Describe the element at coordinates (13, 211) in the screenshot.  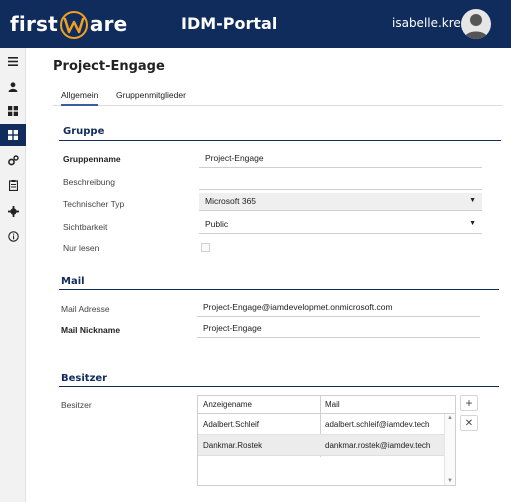
I see `settings-icon` at that location.